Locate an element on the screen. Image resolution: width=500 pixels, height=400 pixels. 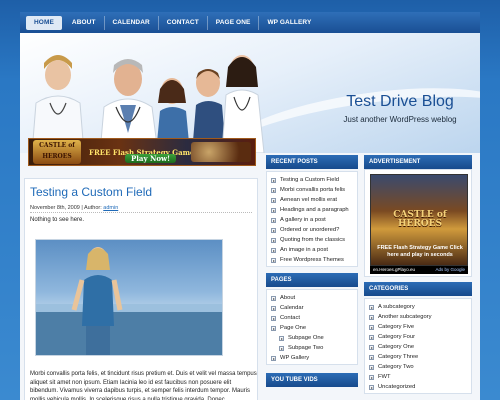
advertisement-heading: Advertisement is located at coordinates (418, 162).